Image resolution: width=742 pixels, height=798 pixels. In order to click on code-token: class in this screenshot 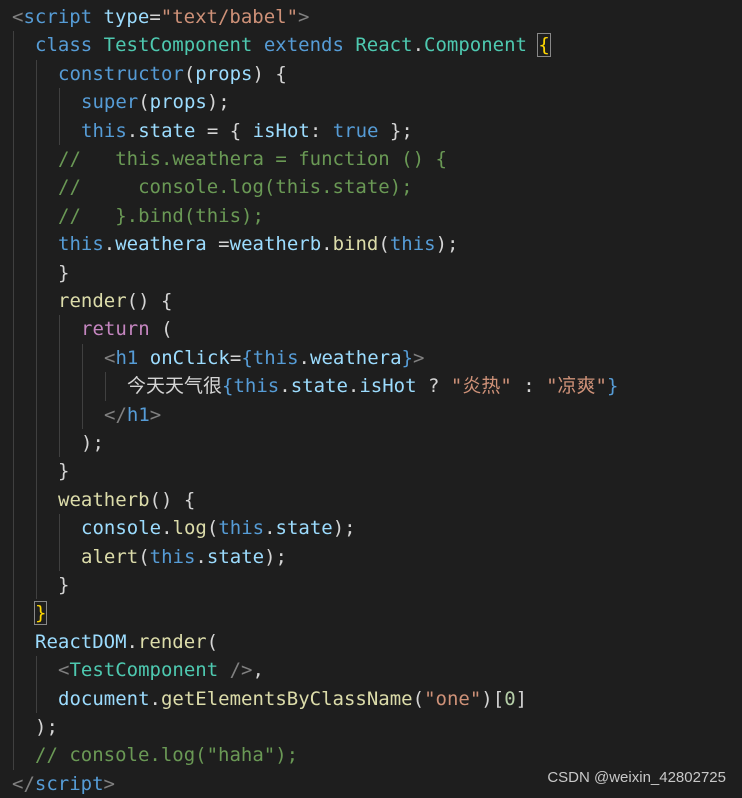, I will do `click(64, 45)`.